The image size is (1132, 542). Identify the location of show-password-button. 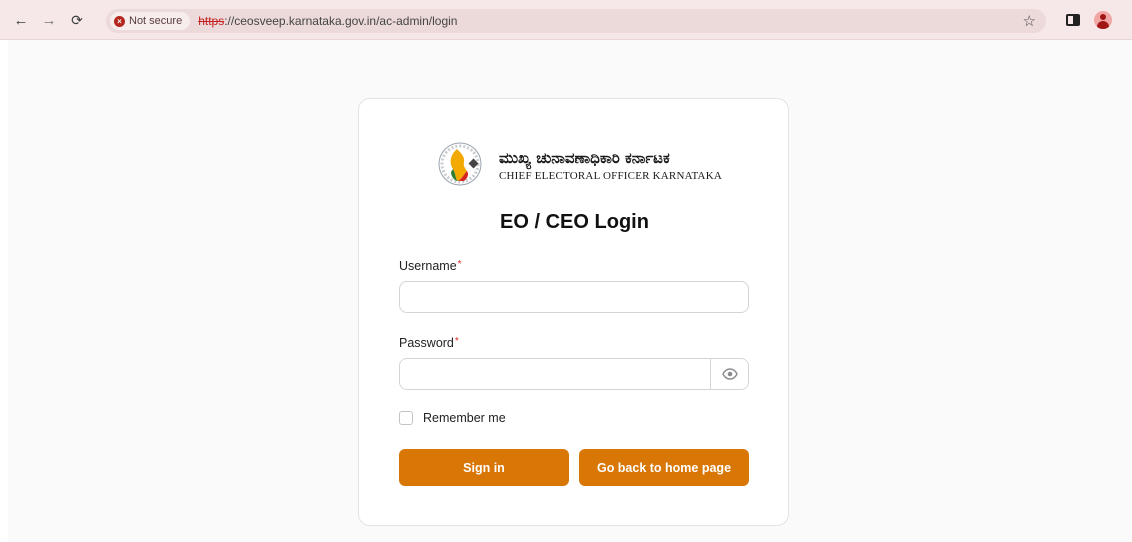
(729, 374).